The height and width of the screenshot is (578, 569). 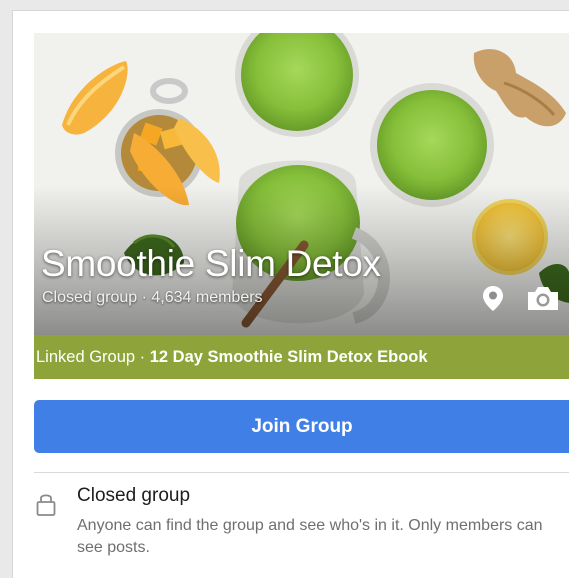 What do you see at coordinates (301, 472) in the screenshot?
I see `divider` at bounding box center [301, 472].